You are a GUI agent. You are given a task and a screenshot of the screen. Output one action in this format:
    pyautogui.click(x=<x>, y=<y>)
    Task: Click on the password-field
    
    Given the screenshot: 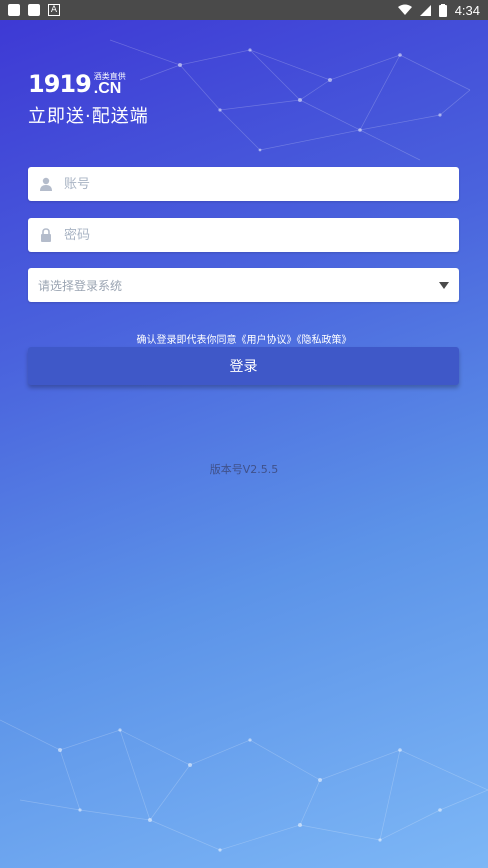 What is the action you would take?
    pyautogui.click(x=243, y=235)
    